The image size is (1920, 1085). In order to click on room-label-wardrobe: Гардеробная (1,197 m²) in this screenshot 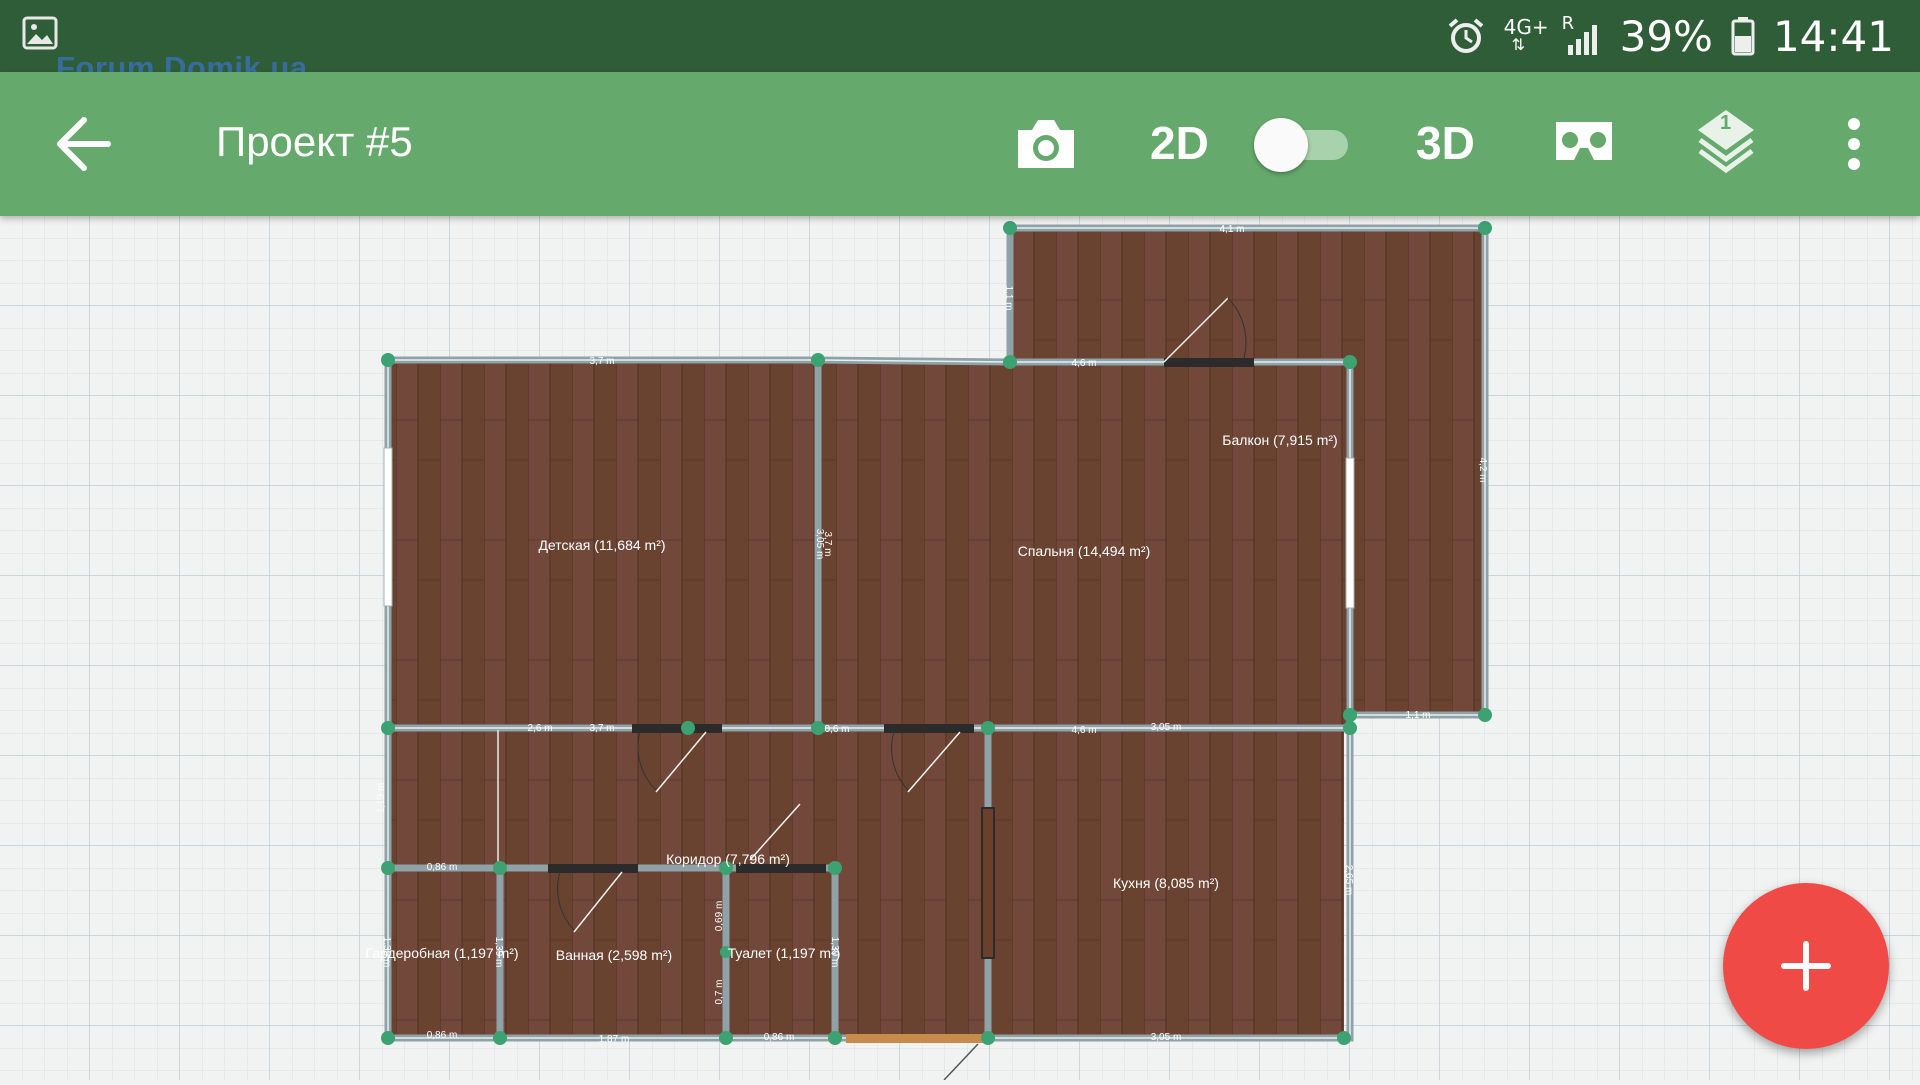, I will do `click(441, 953)`.